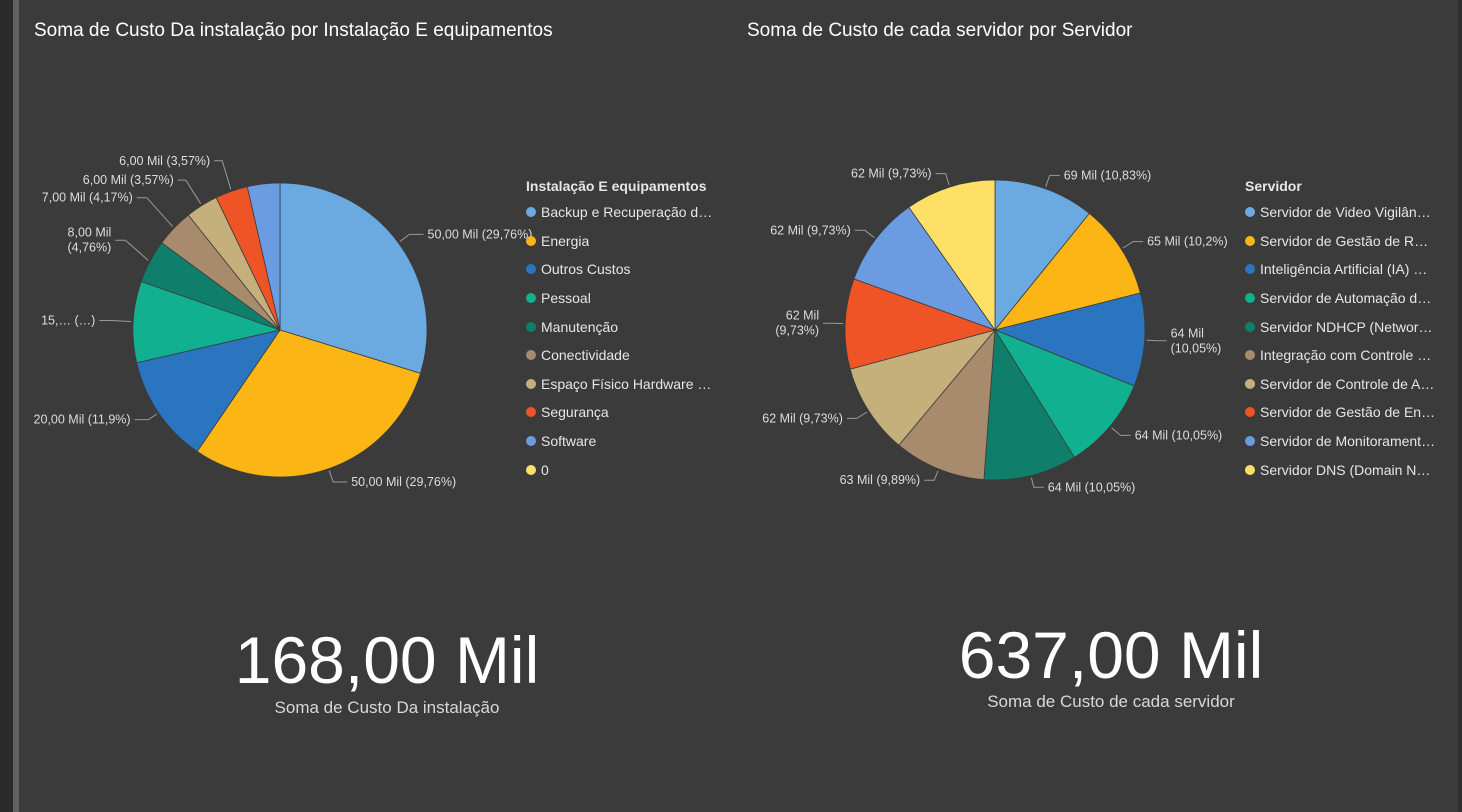 This screenshot has width=1462, height=812. I want to click on chart1-legend-item-9: 0, so click(625, 469).